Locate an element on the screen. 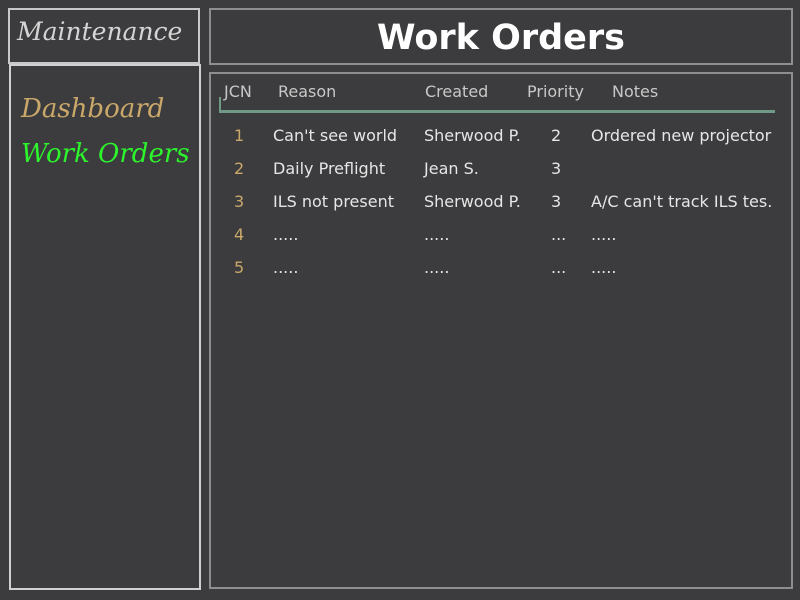 This screenshot has height=600, width=800. sidebar-item-work-orders: Work Orders is located at coordinates (105, 154).